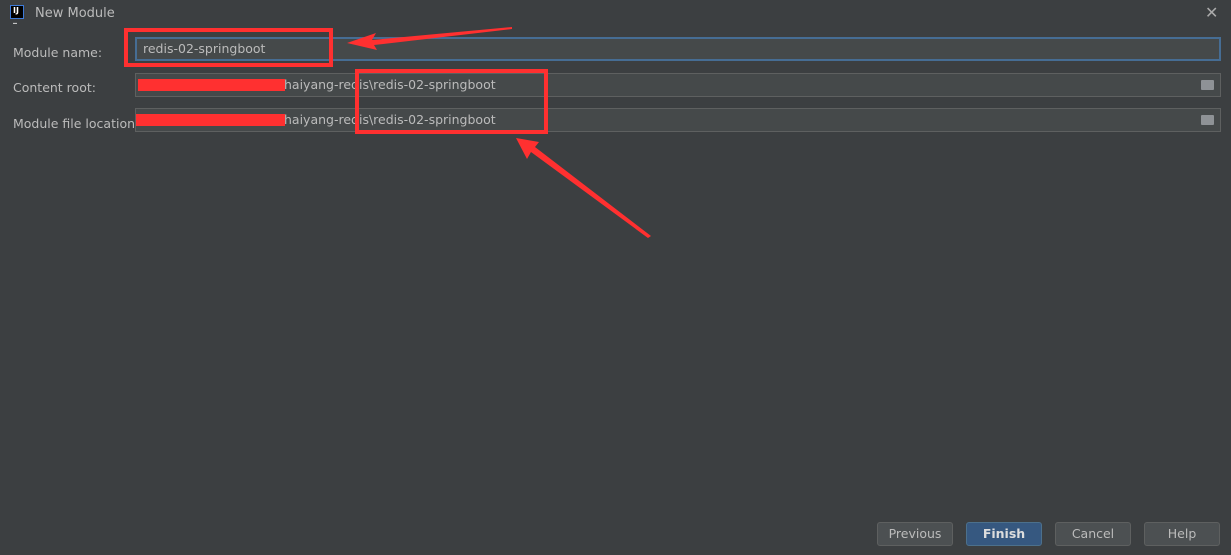 The height and width of the screenshot is (555, 1231). Describe the element at coordinates (1211, 12) in the screenshot. I see `close-icon: ✕` at that location.